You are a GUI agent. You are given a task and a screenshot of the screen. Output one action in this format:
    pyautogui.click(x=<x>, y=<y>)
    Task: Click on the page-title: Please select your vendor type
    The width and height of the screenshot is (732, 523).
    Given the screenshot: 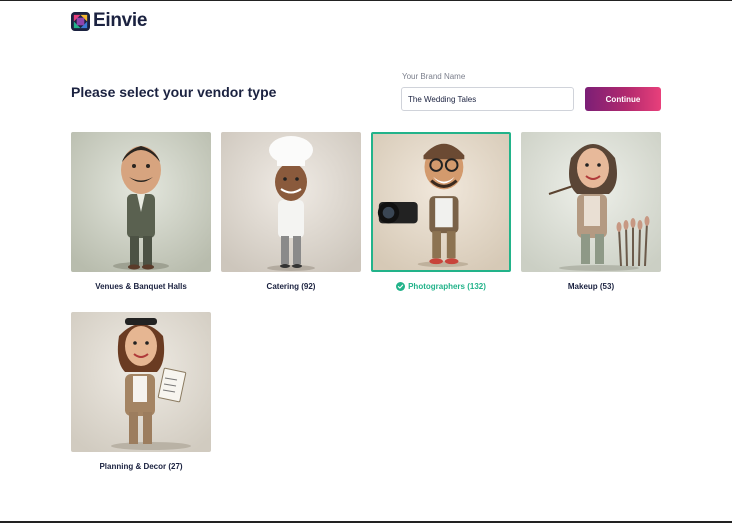 What is the action you would take?
    pyautogui.click(x=174, y=92)
    